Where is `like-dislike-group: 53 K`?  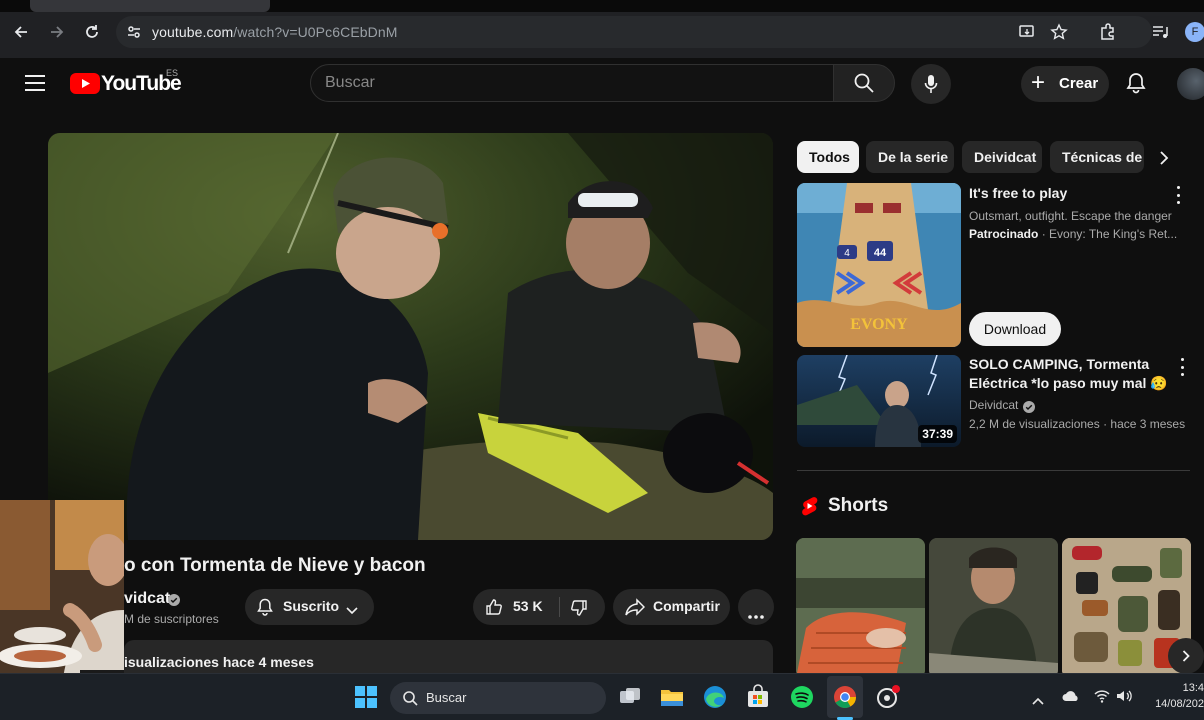 like-dislike-group: 53 K is located at coordinates (539, 607).